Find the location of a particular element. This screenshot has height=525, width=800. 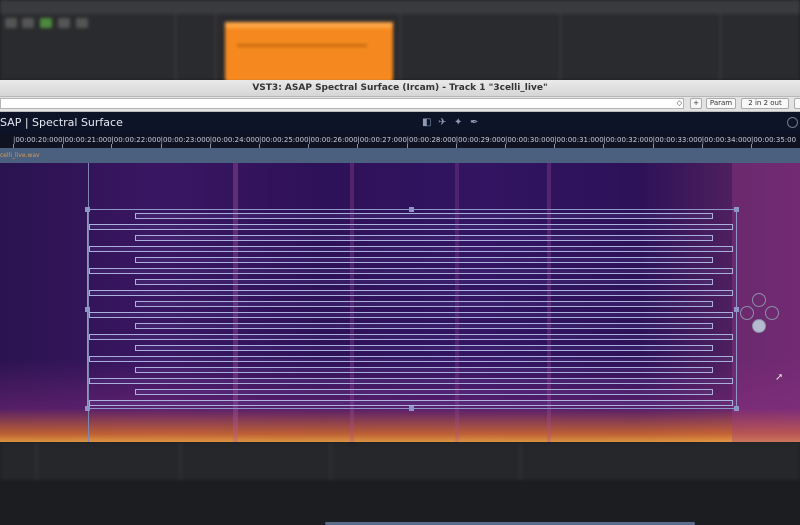

plugin-header: SAP | Spectral Surface ◧ ✈ ✦ ✒ is located at coordinates (400, 123).